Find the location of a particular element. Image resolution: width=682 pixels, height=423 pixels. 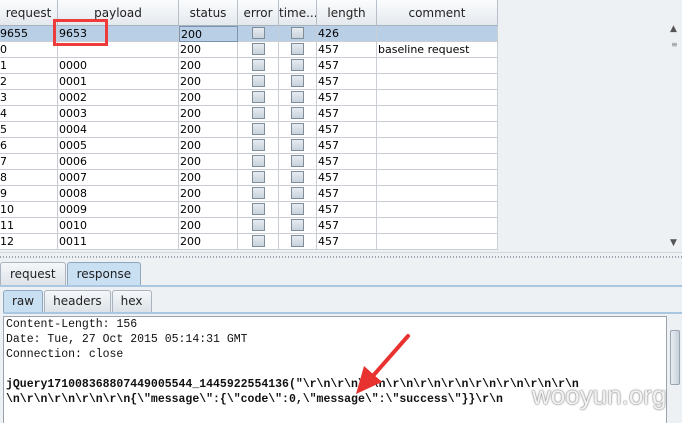

tab-headers: headers is located at coordinates (77, 301).